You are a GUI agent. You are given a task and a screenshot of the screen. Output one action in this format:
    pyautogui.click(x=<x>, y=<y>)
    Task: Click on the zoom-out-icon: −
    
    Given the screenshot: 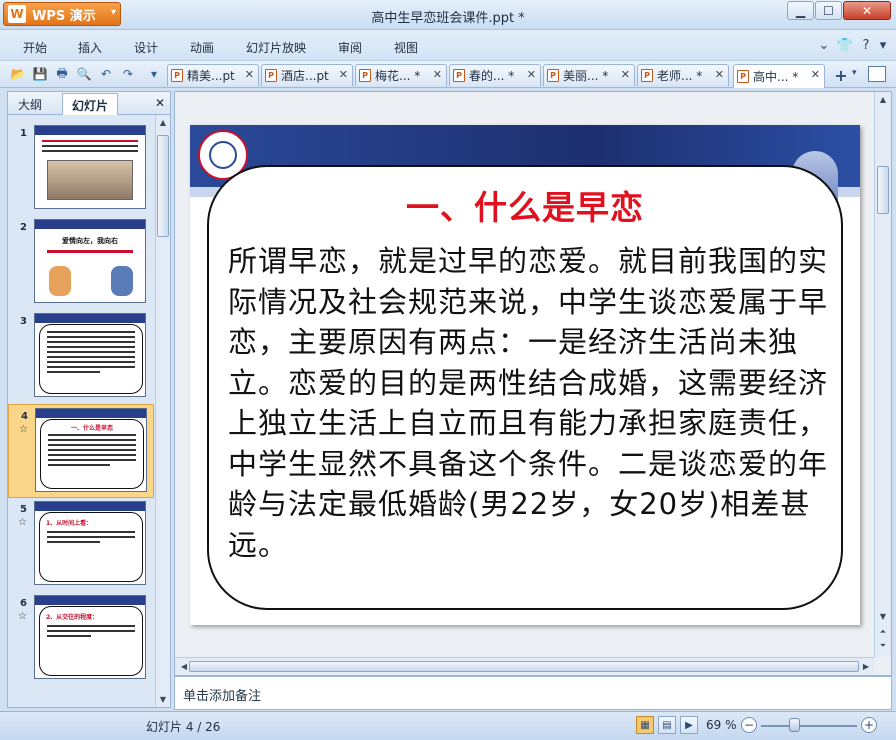 What is the action you would take?
    pyautogui.click(x=749, y=725)
    